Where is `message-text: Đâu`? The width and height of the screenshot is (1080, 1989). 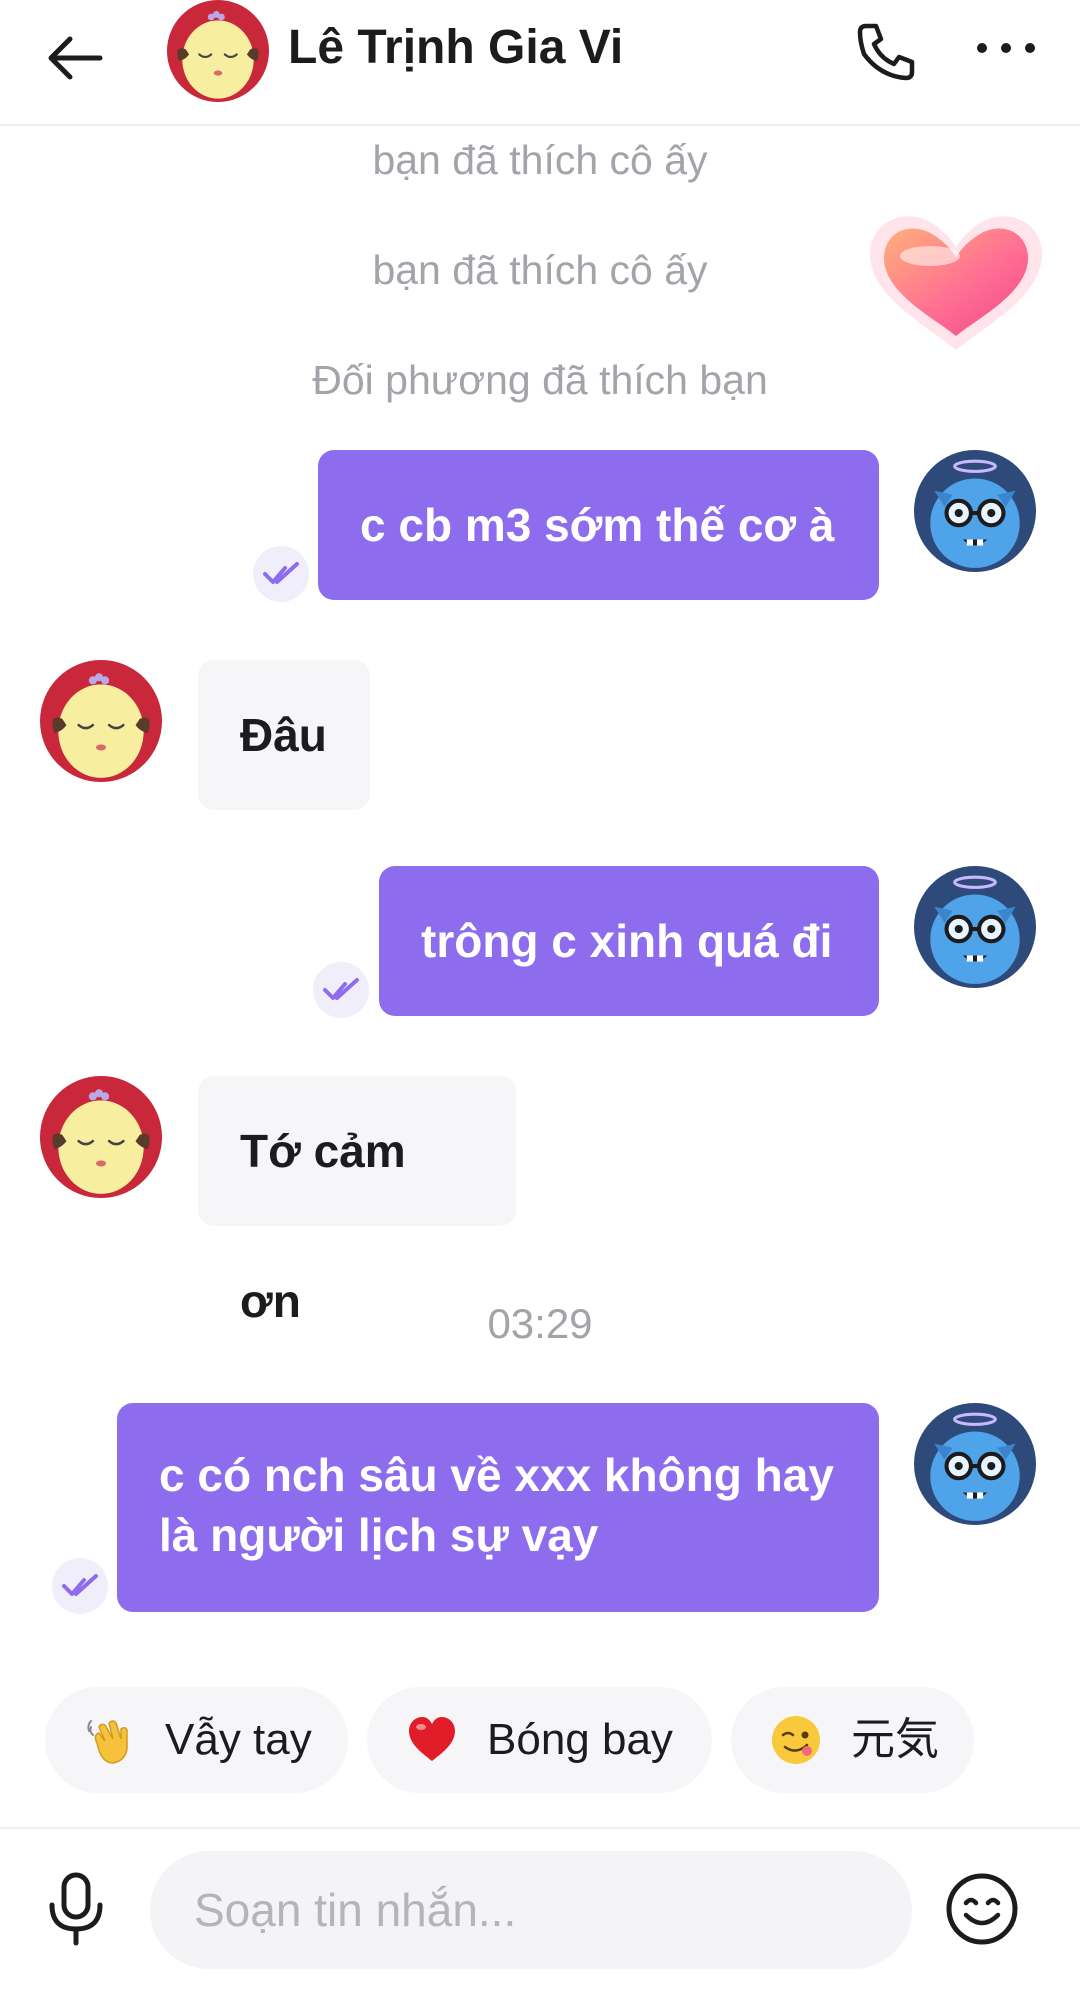
message-text: Đâu is located at coordinates (283, 735).